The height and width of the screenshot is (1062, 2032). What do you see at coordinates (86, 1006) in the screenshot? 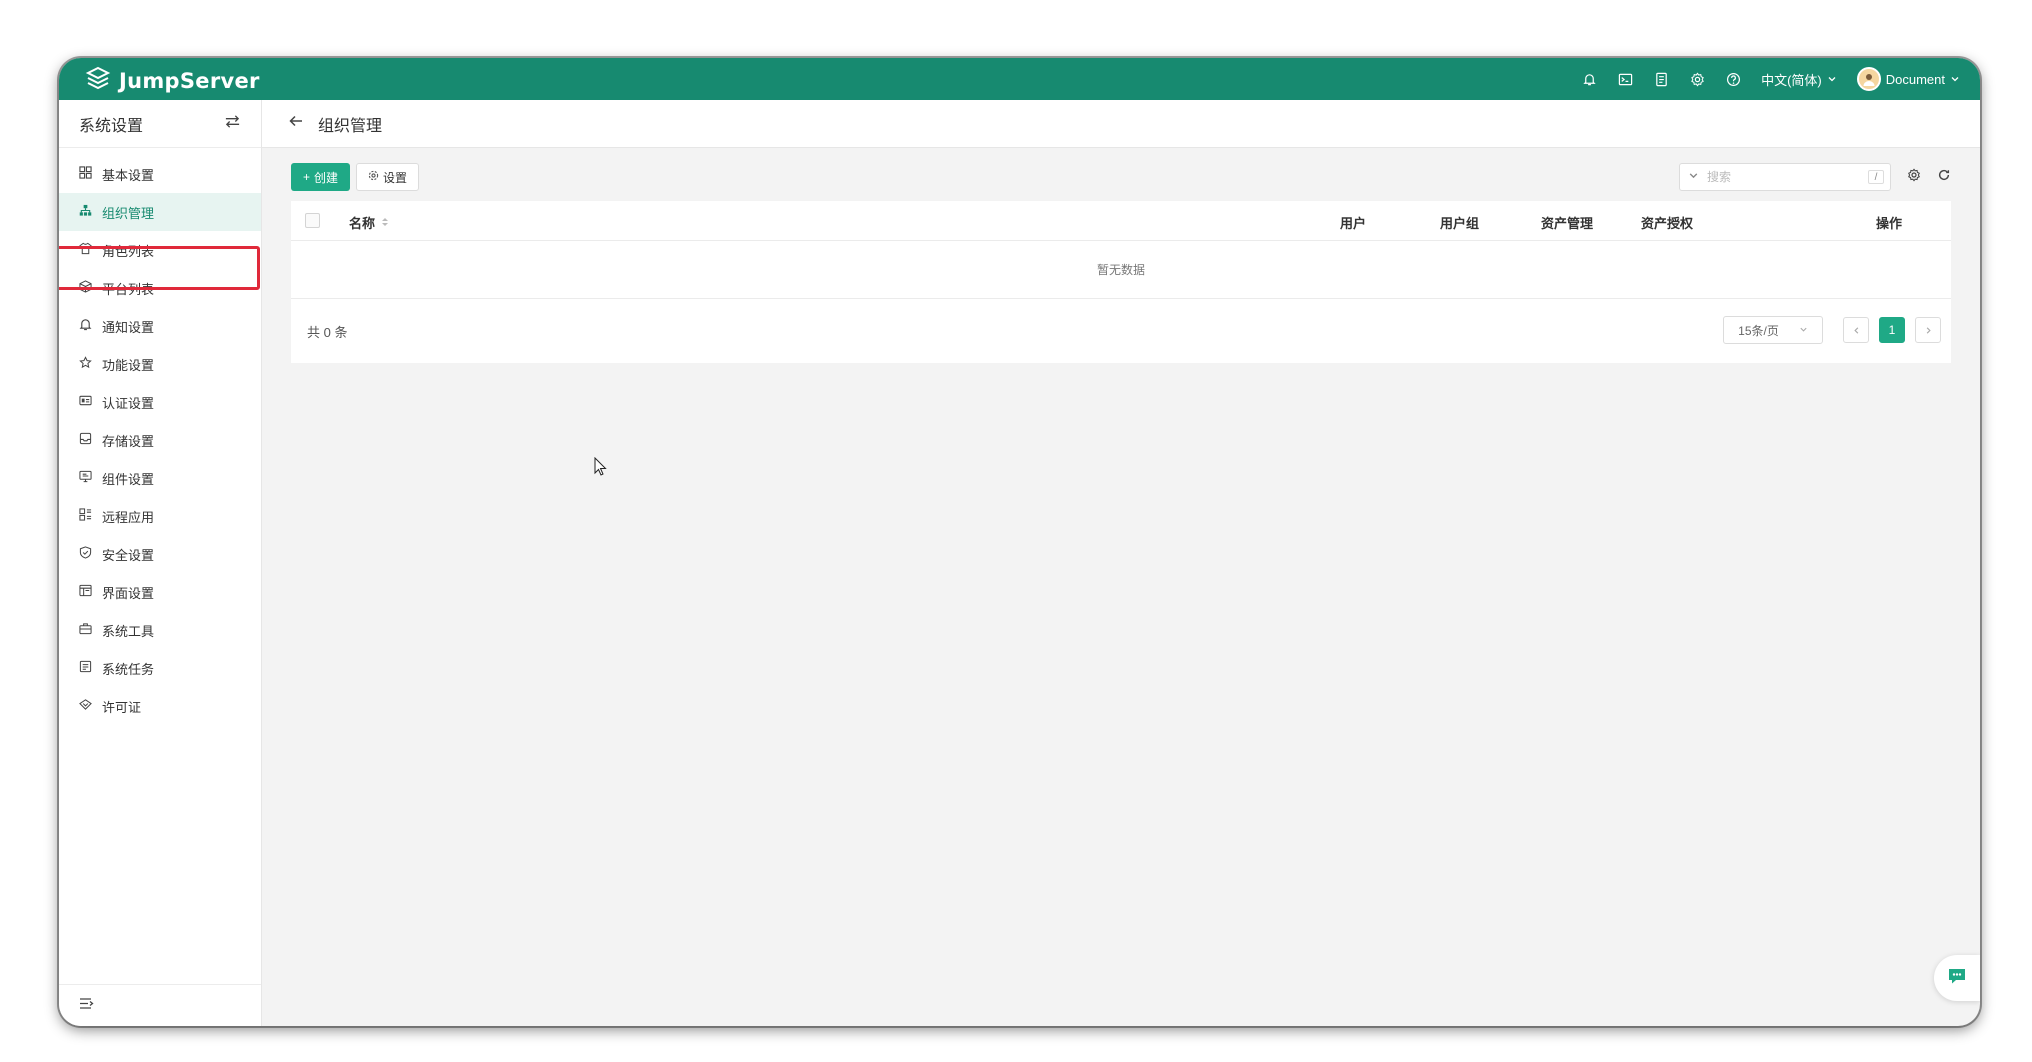
I see `collapse-menu-icon` at bounding box center [86, 1006].